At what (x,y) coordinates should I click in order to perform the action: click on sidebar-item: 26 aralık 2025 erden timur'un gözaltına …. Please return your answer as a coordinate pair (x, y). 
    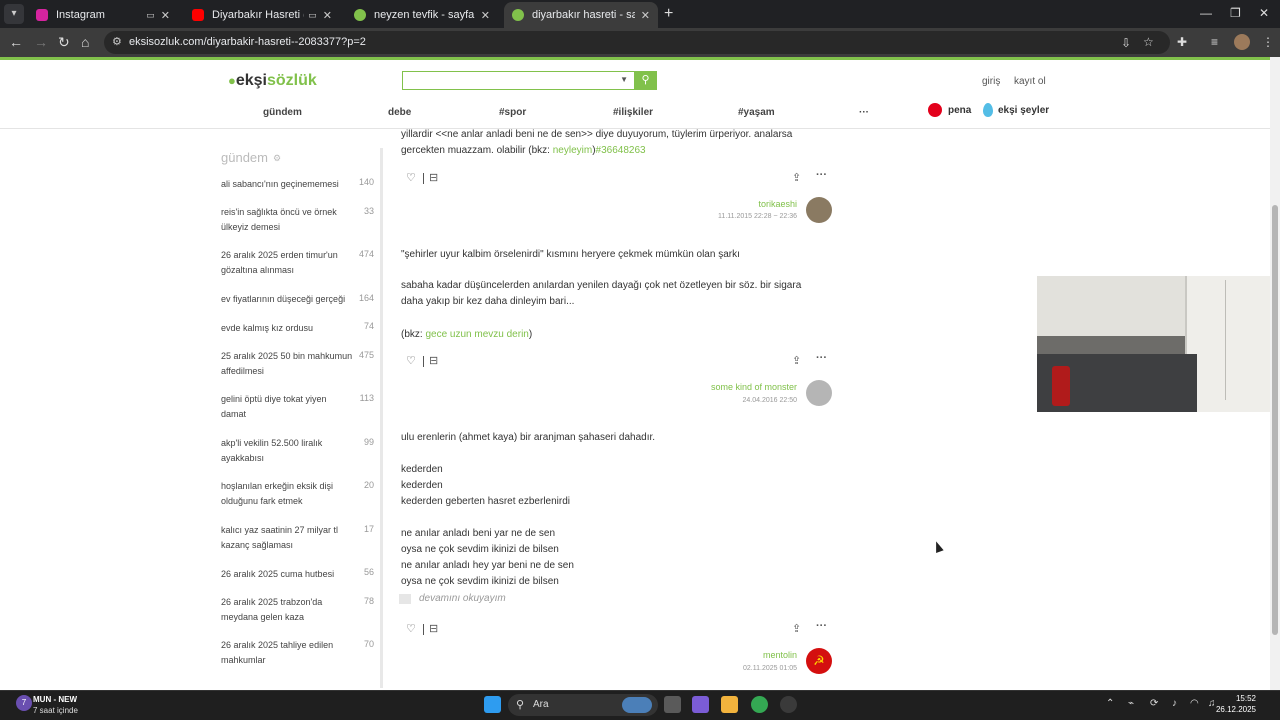
    Looking at the image, I should click on (287, 263).